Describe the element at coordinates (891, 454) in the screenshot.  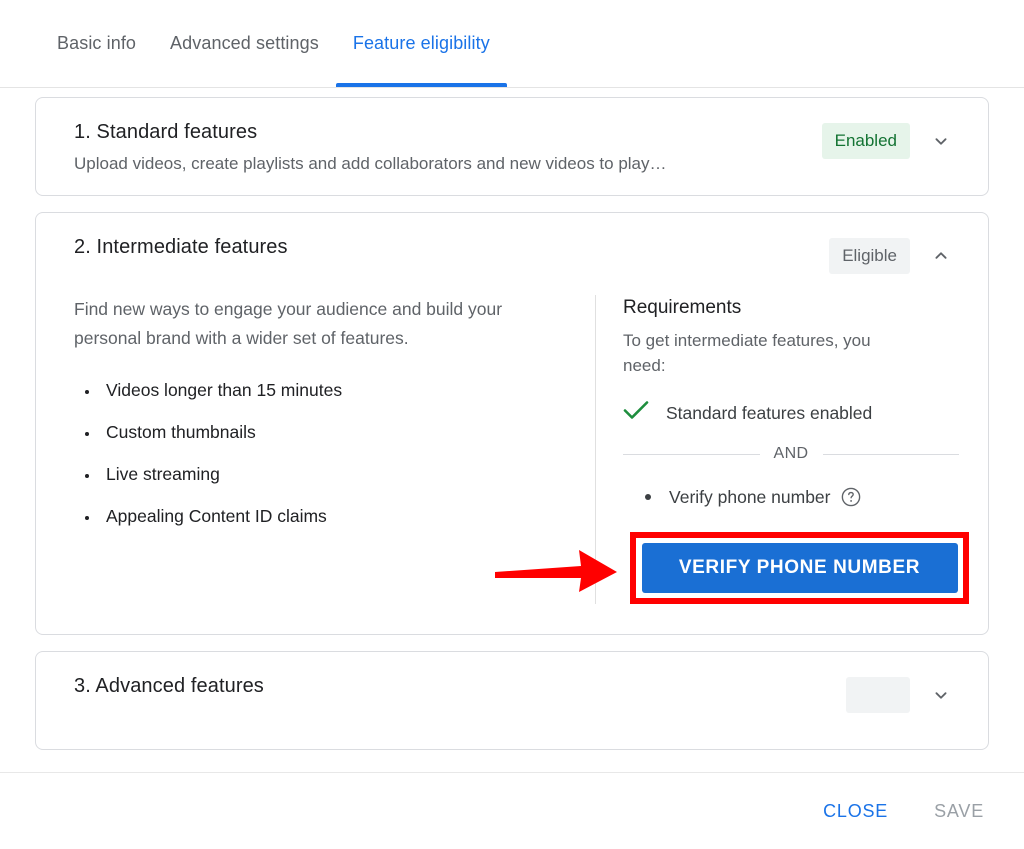
I see `divider-right` at that location.